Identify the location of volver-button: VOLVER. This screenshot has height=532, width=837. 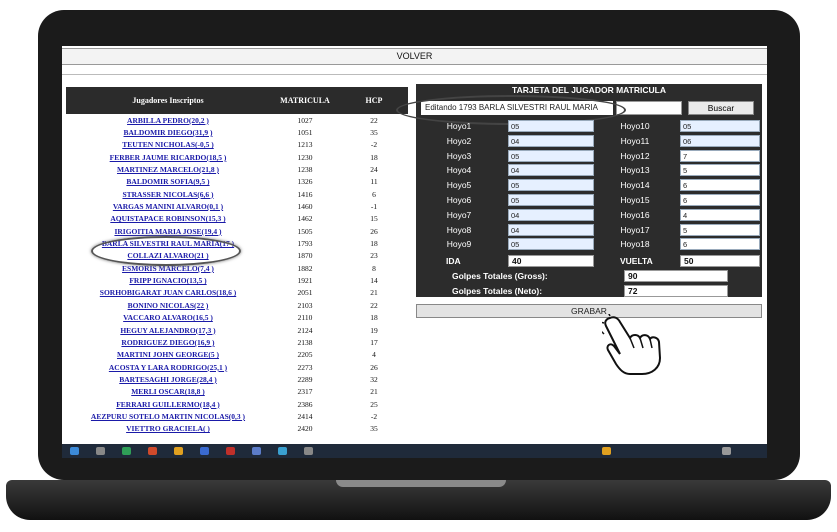
(414, 56).